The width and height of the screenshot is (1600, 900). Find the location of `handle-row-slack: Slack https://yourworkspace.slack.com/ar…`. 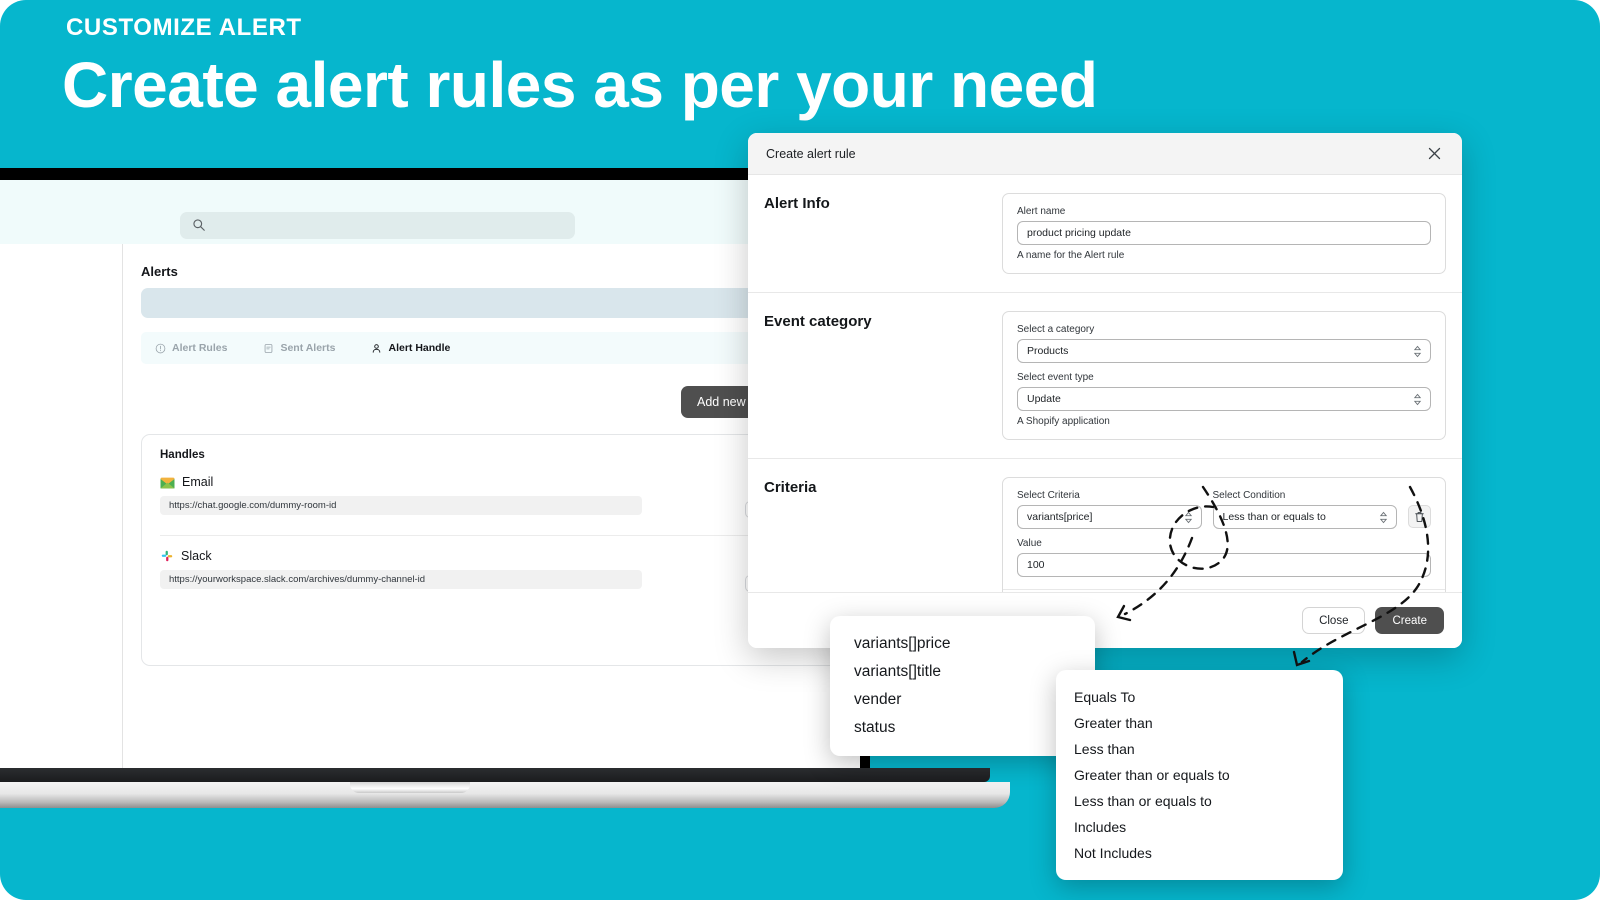

handle-row-slack: Slack https://yourworkspace.slack.com/ar… is located at coordinates (491, 570).